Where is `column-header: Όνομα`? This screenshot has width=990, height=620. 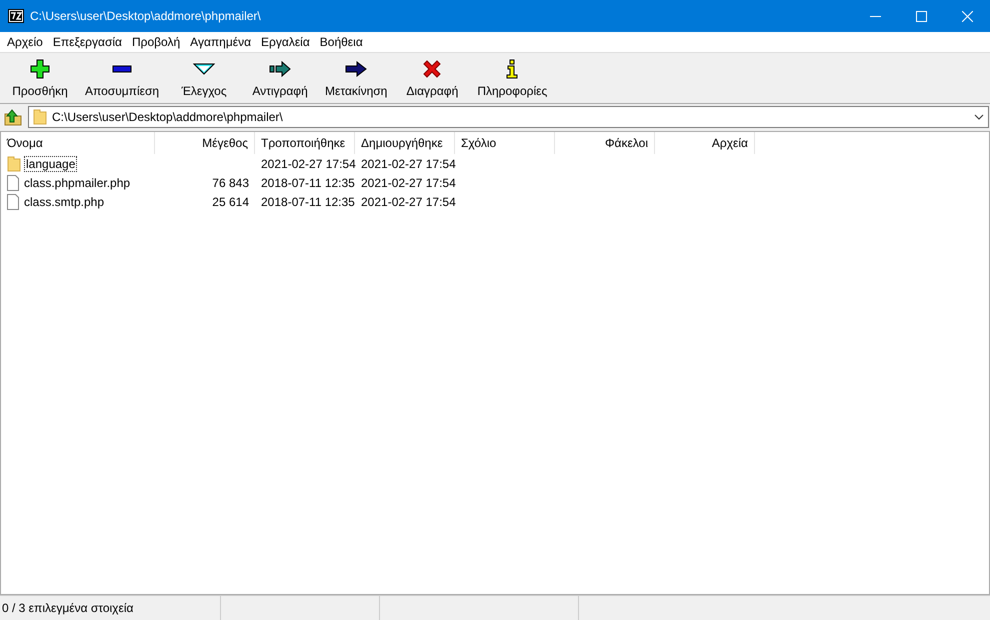
column-header: Όνομα is located at coordinates (78, 143).